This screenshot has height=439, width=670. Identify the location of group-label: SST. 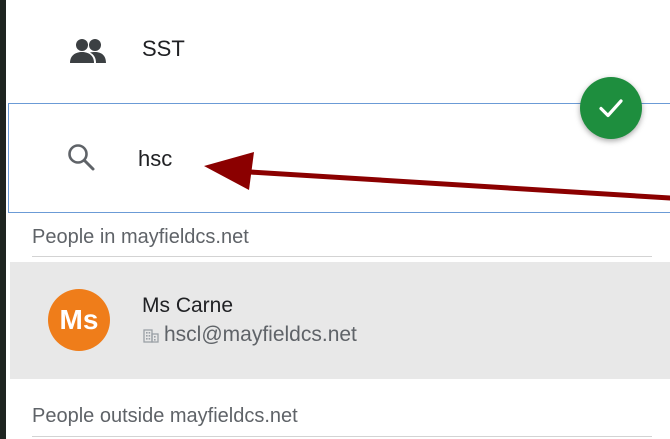
(163, 48).